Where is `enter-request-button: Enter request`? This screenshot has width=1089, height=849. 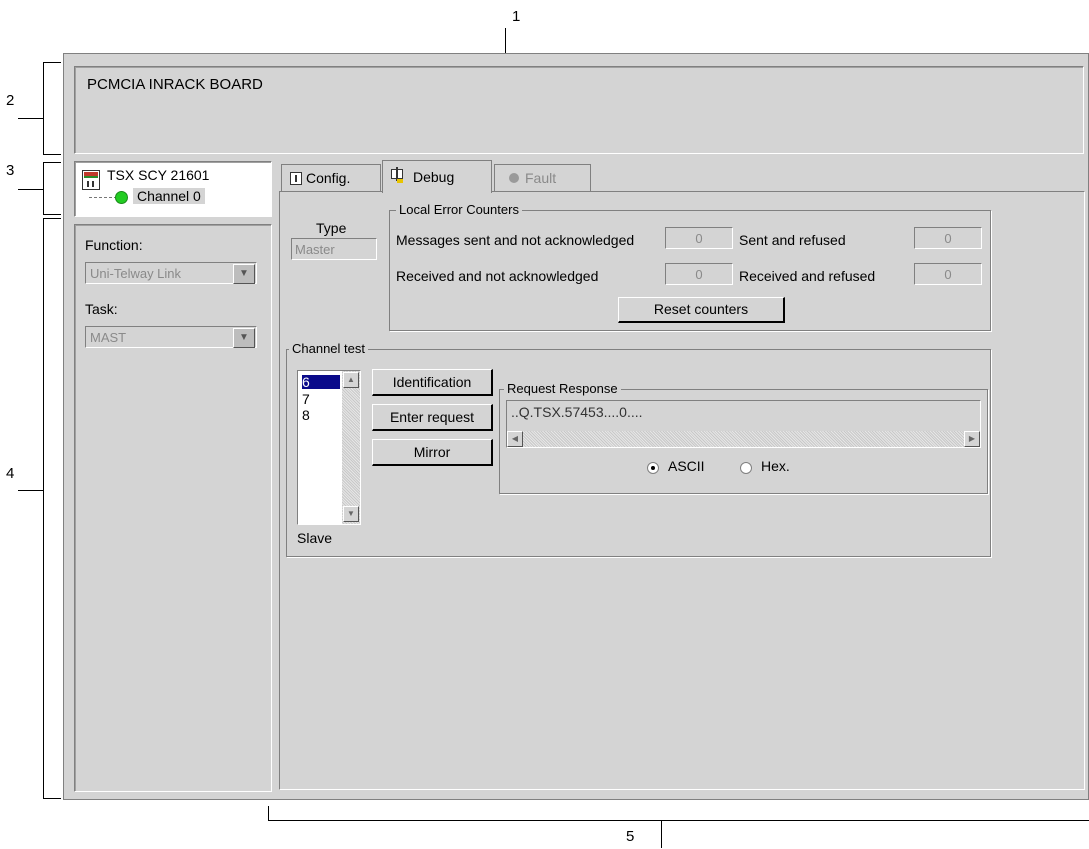
enter-request-button: Enter request is located at coordinates (432, 417).